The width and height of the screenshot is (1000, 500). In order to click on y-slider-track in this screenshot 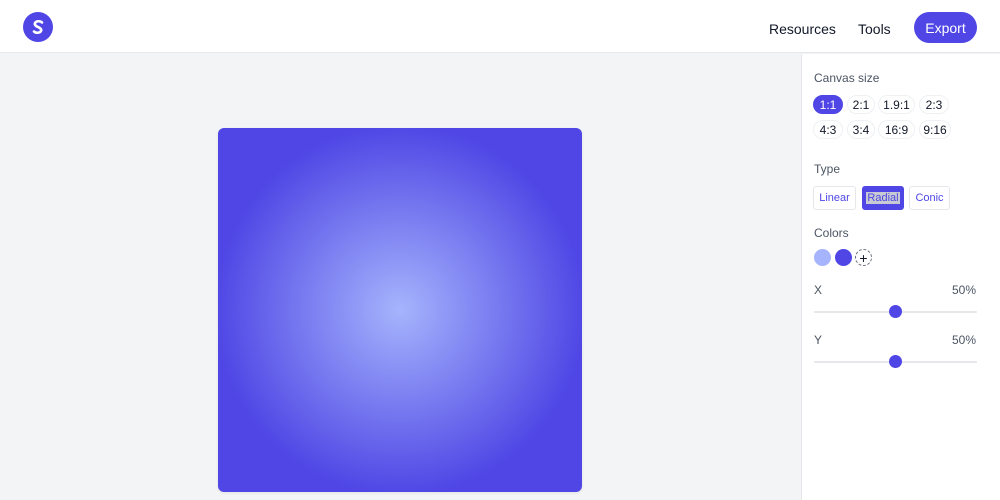, I will do `click(895, 361)`.